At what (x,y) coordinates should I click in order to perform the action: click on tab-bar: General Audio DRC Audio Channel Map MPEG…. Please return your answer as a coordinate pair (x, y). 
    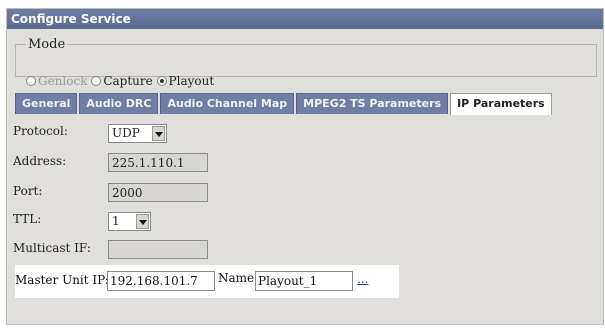
    Looking at the image, I should click on (284, 104).